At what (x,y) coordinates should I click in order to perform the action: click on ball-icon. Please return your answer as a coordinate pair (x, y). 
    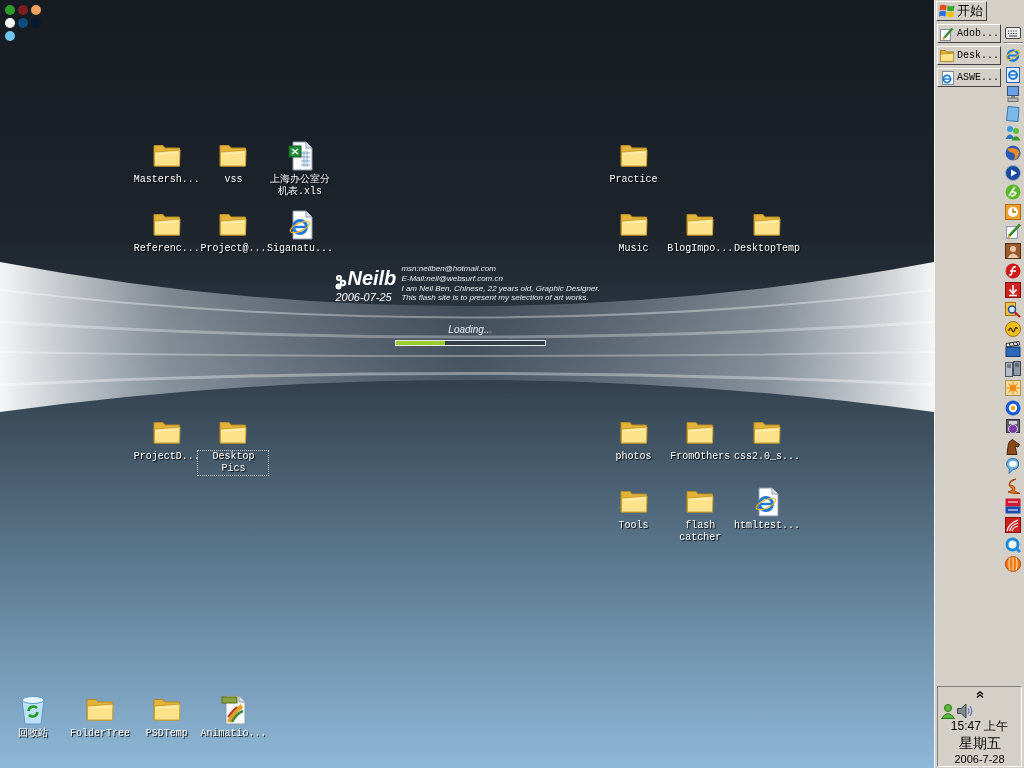
    Looking at the image, I should click on (1012, 564).